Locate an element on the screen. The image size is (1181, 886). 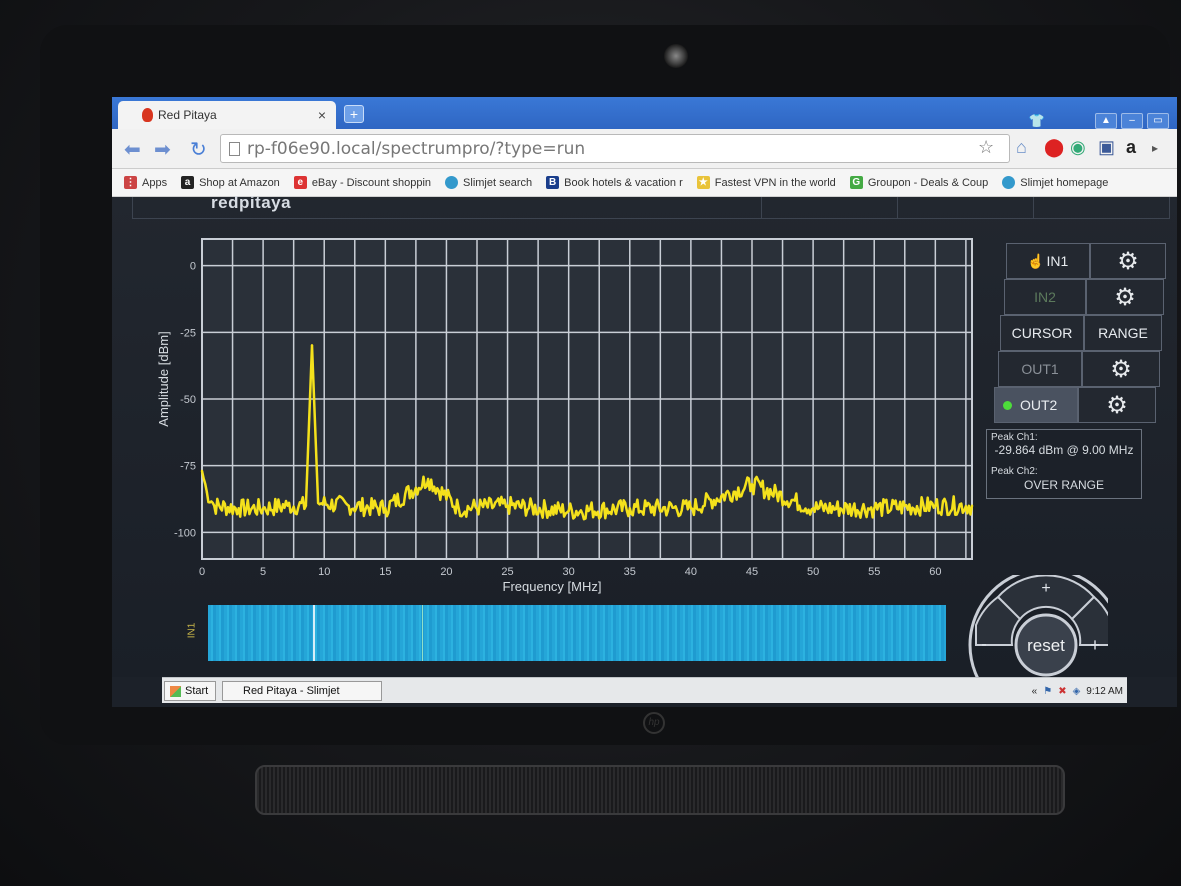
x-tick-label: 10 is located at coordinates (324, 572).